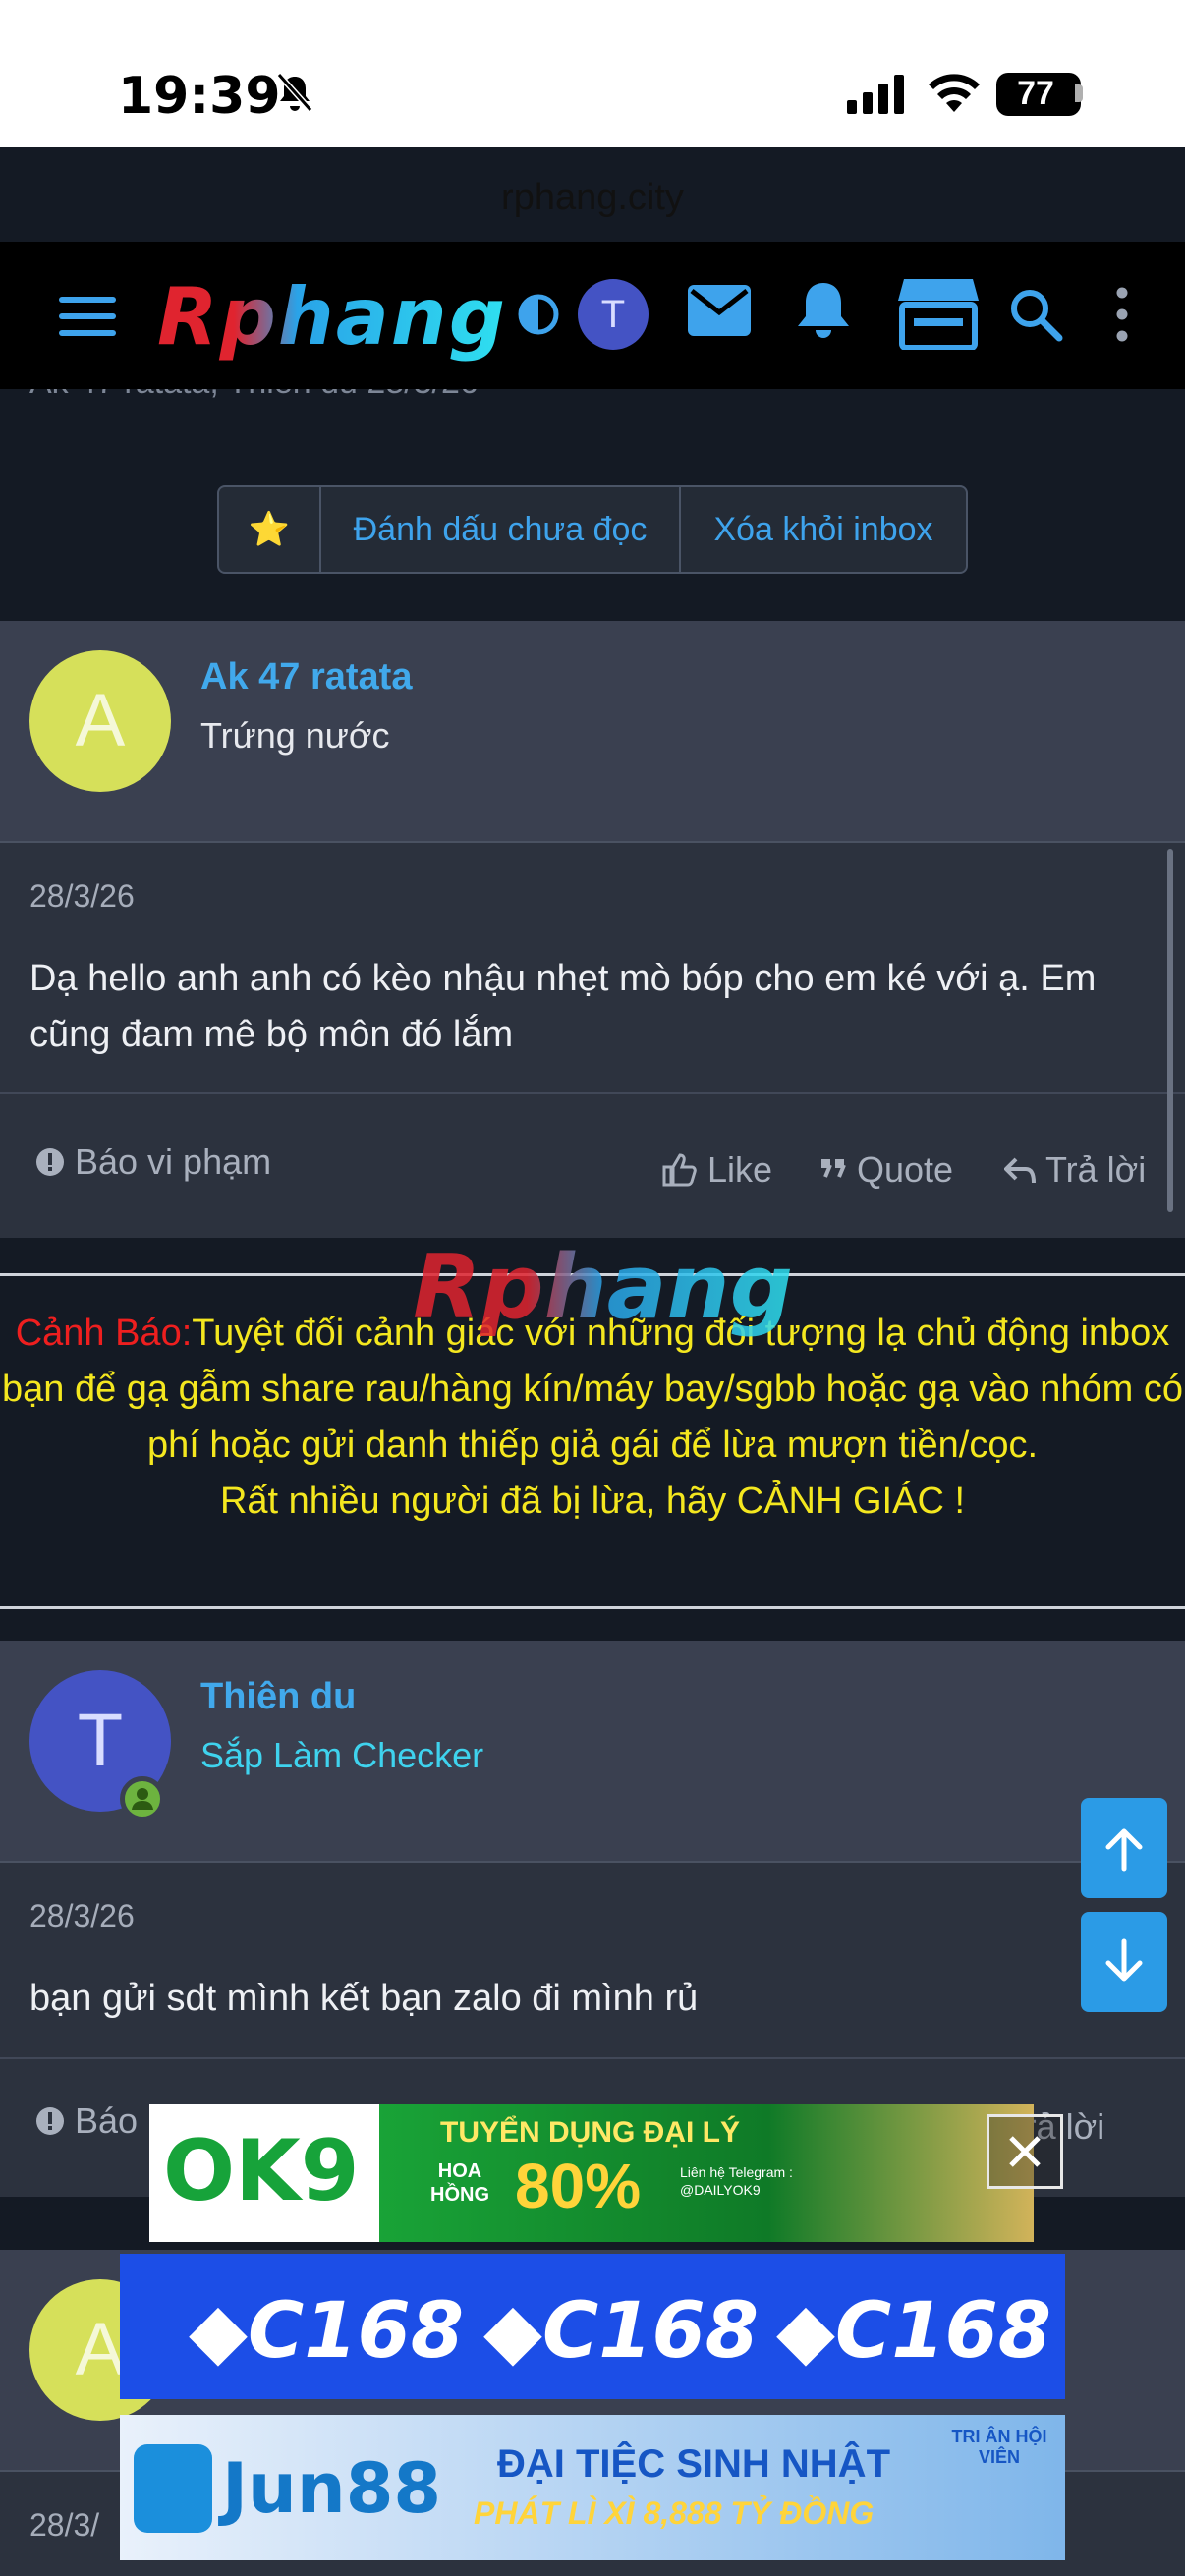 The height and width of the screenshot is (2576, 1185). What do you see at coordinates (174, 1162) in the screenshot?
I see `report-label: Báo vi phạm` at bounding box center [174, 1162].